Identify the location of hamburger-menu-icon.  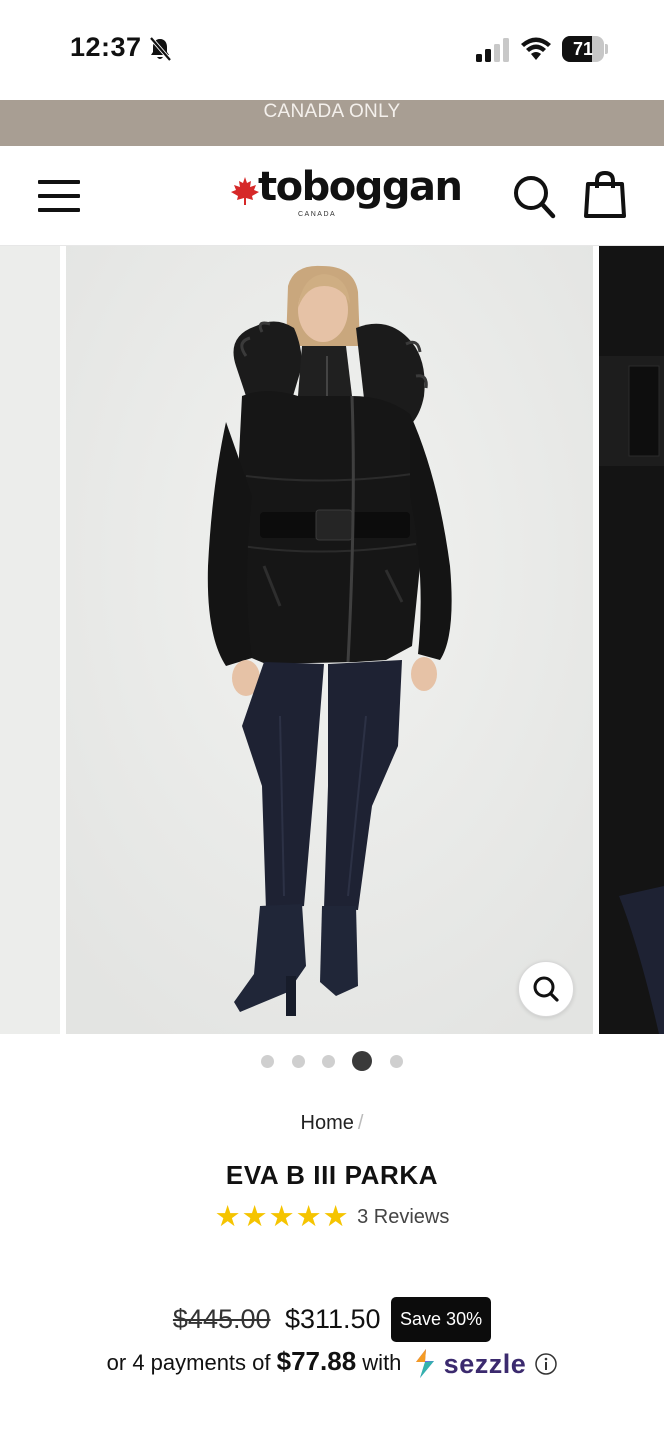
(59, 182).